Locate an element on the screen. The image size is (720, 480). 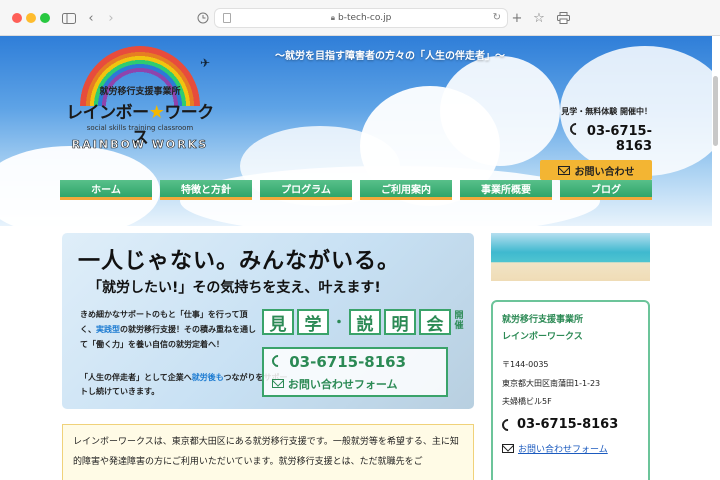
address-bar: 🔒︎ b-tech-co.jp ↻ is located at coordinates (361, 18).